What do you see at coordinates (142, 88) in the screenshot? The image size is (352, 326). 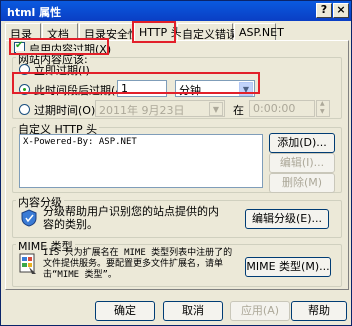 I see `expire-after-value-input: 1` at bounding box center [142, 88].